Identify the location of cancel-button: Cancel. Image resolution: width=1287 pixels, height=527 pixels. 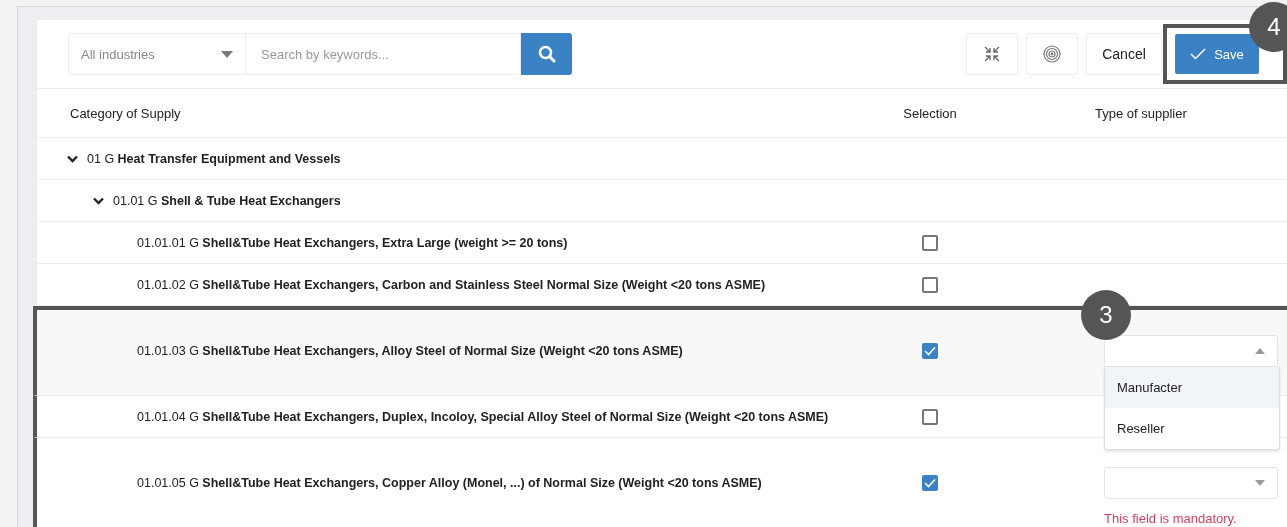
(1124, 54).